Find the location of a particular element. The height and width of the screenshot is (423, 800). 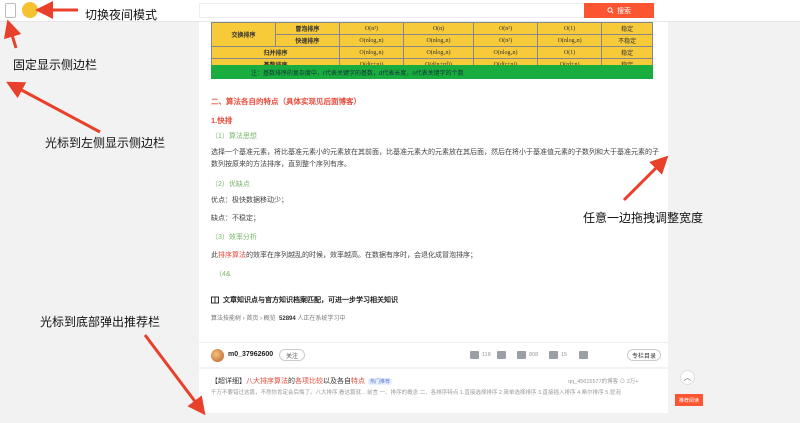

rec-prefix: 【超详细】 is located at coordinates (228, 381).